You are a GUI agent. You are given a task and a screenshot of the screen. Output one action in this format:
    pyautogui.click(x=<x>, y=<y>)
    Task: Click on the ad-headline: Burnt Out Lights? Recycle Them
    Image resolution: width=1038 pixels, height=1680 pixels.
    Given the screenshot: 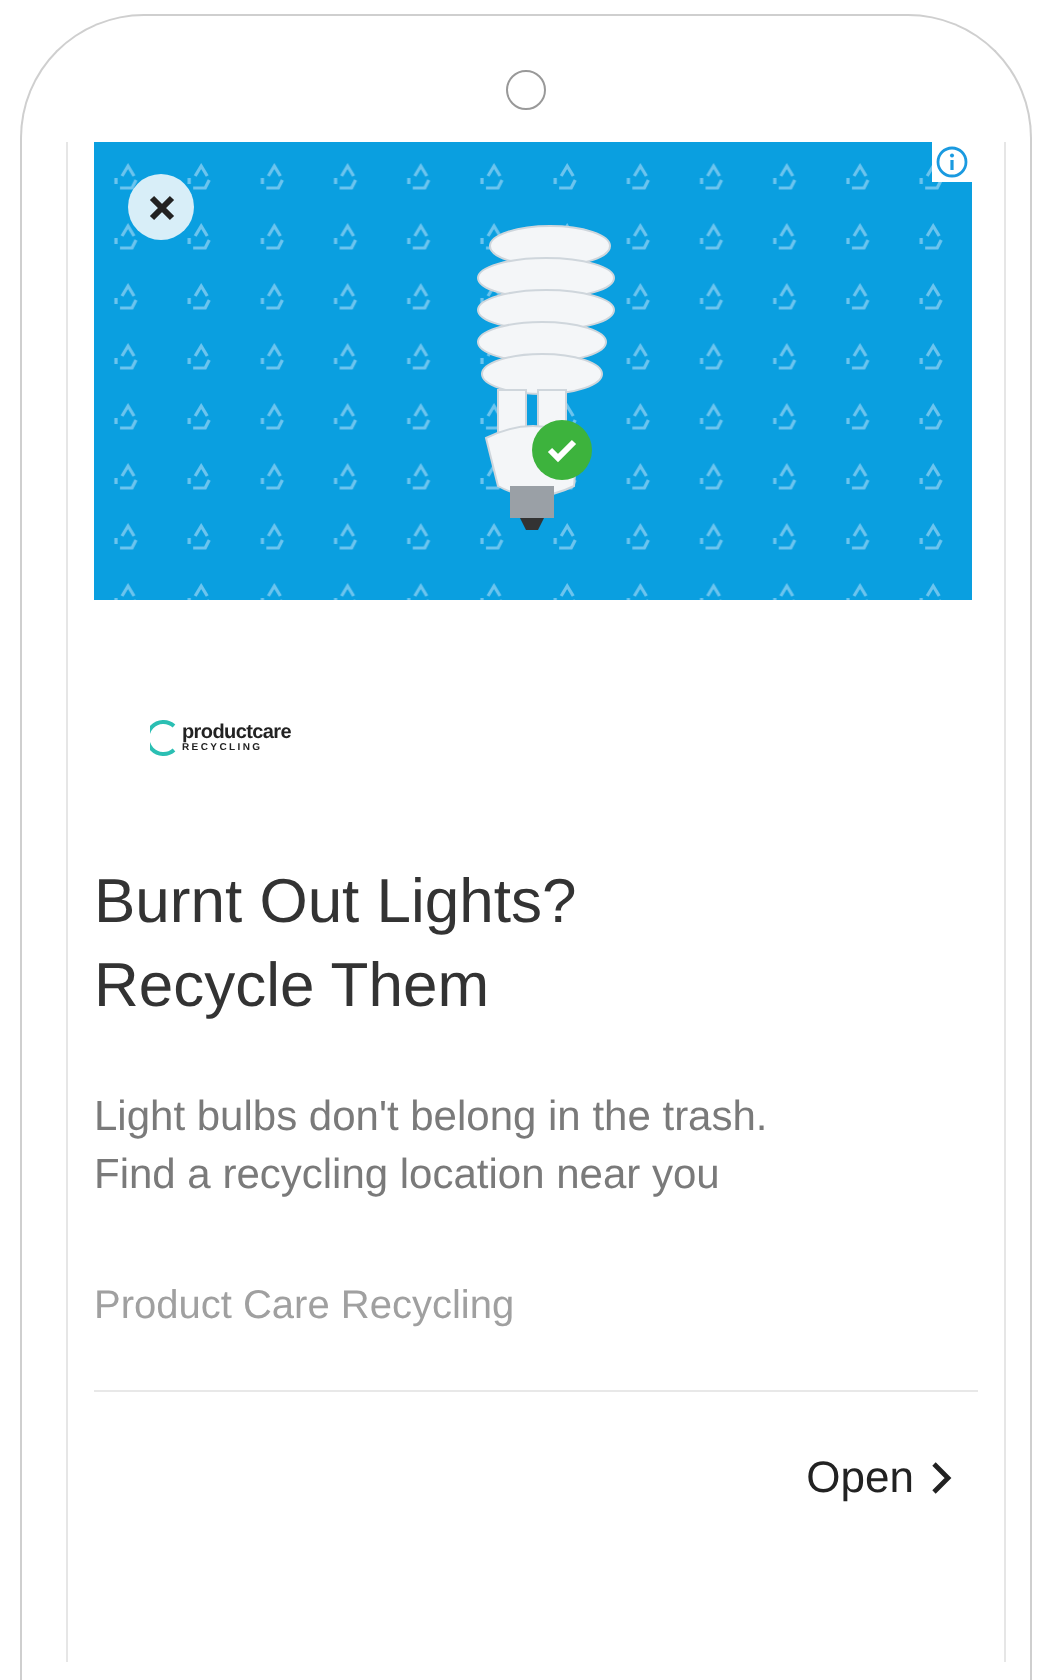 What is the action you would take?
    pyautogui.click(x=336, y=944)
    